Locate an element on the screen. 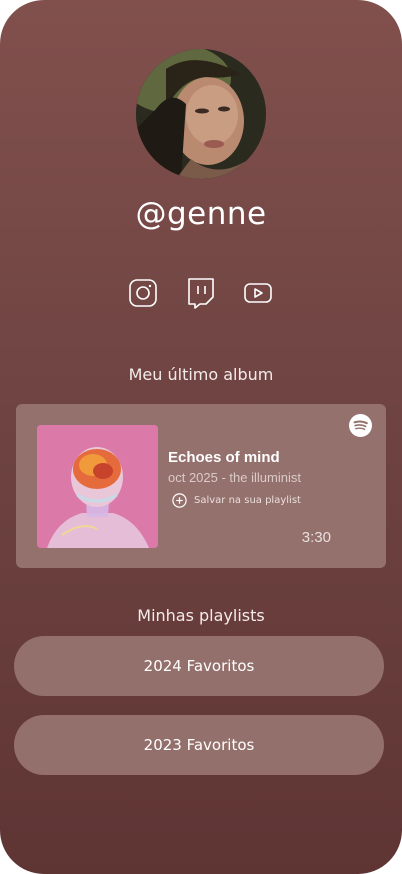 This screenshot has height=874, width=402. youtube-icon is located at coordinates (258, 293).